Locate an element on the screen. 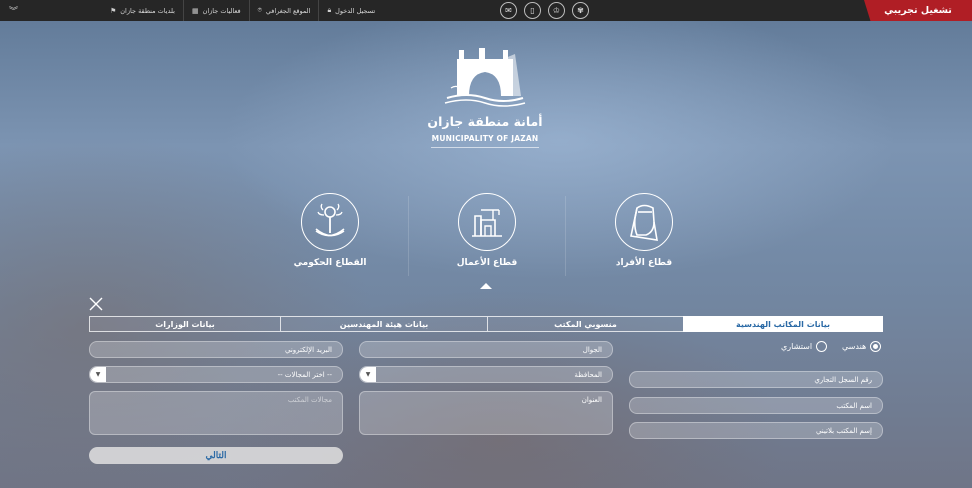 The height and width of the screenshot is (488, 972). sector-government: القطاع الحكومي is located at coordinates (330, 230).